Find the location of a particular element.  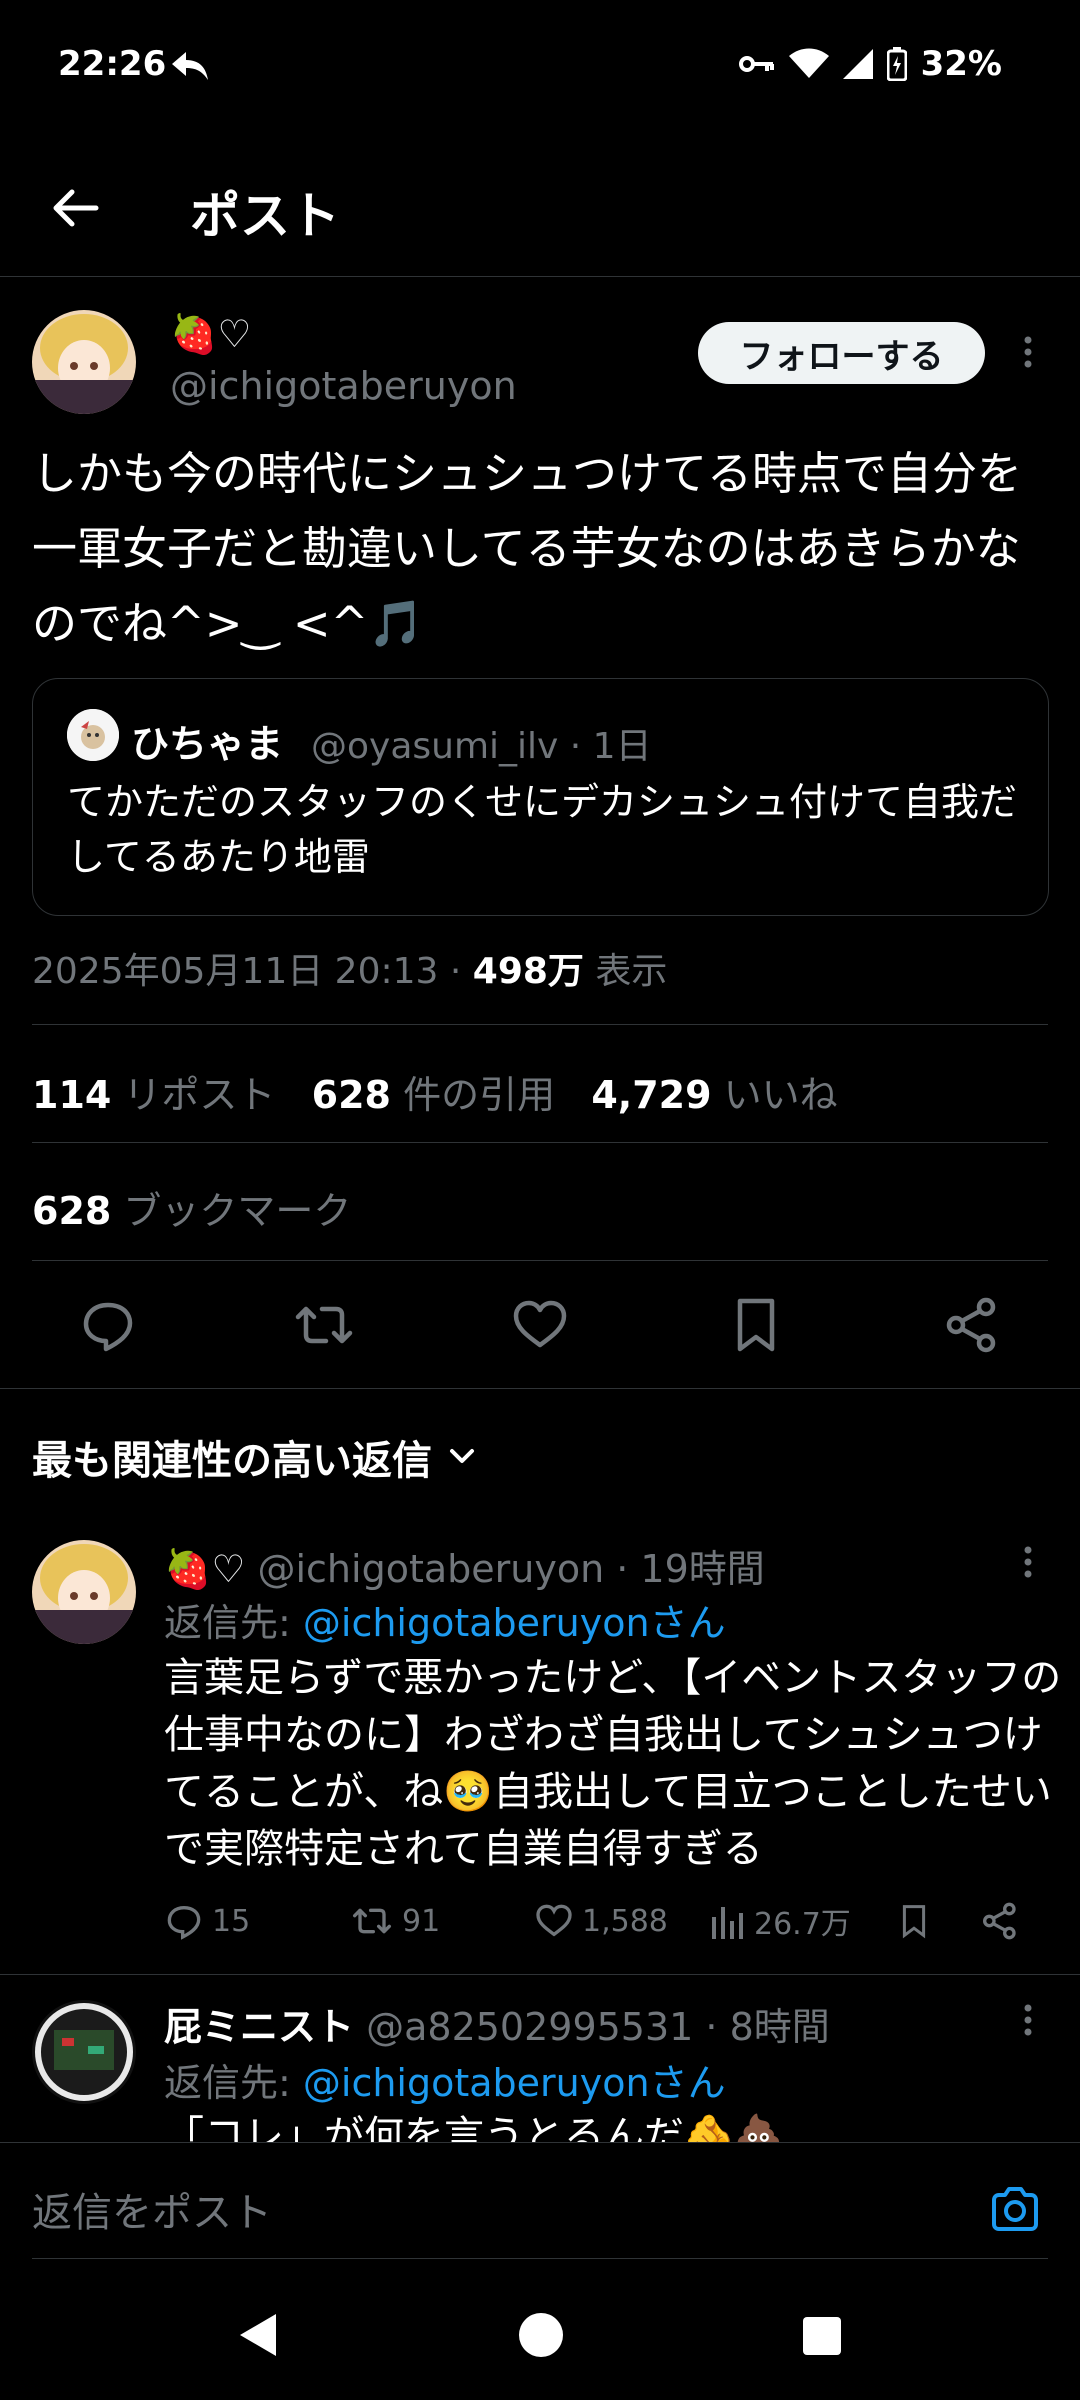

status-time: 22:26 is located at coordinates (112, 64).